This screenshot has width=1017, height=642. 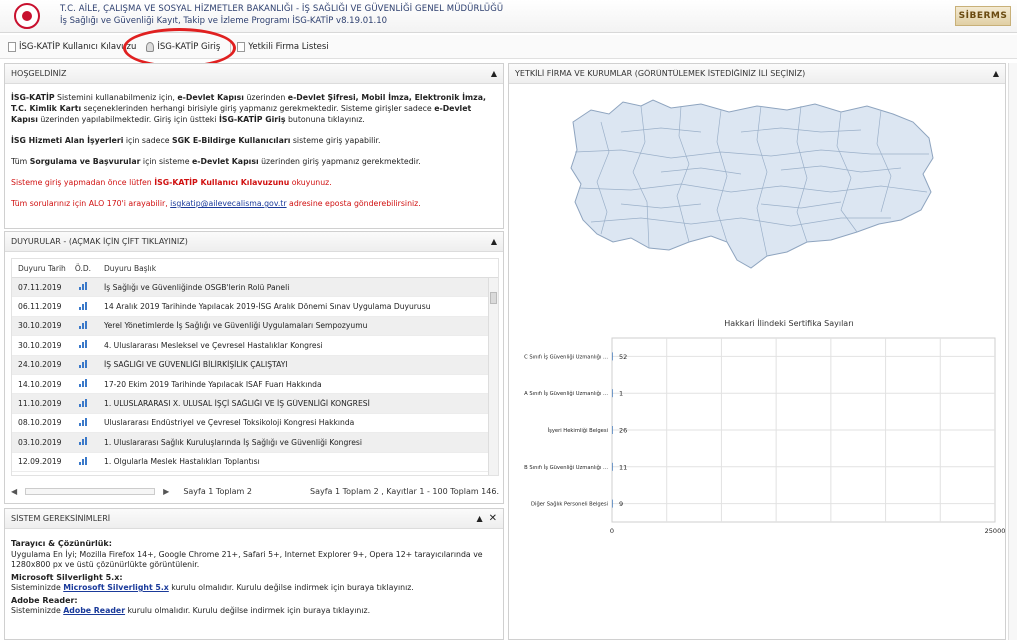 I want to click on scroll-right-icon: ▶, so click(x=166, y=491).